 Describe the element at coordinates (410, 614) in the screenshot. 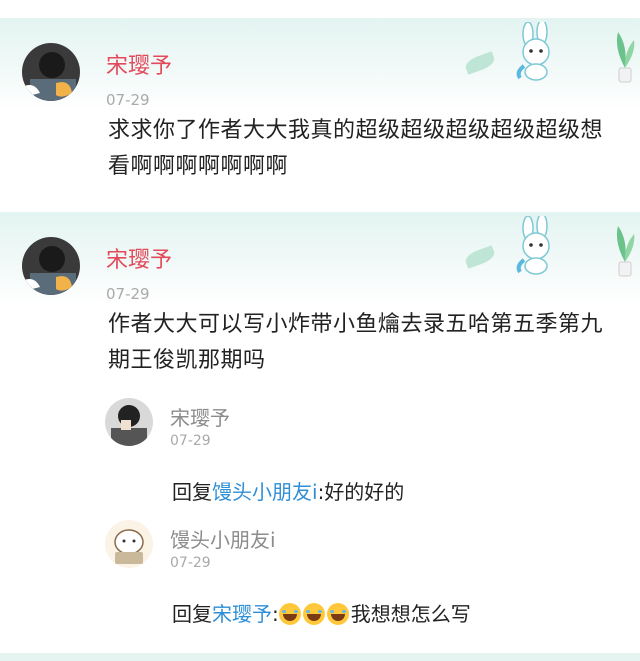

I see `reply-content: 我想想怎么写` at that location.